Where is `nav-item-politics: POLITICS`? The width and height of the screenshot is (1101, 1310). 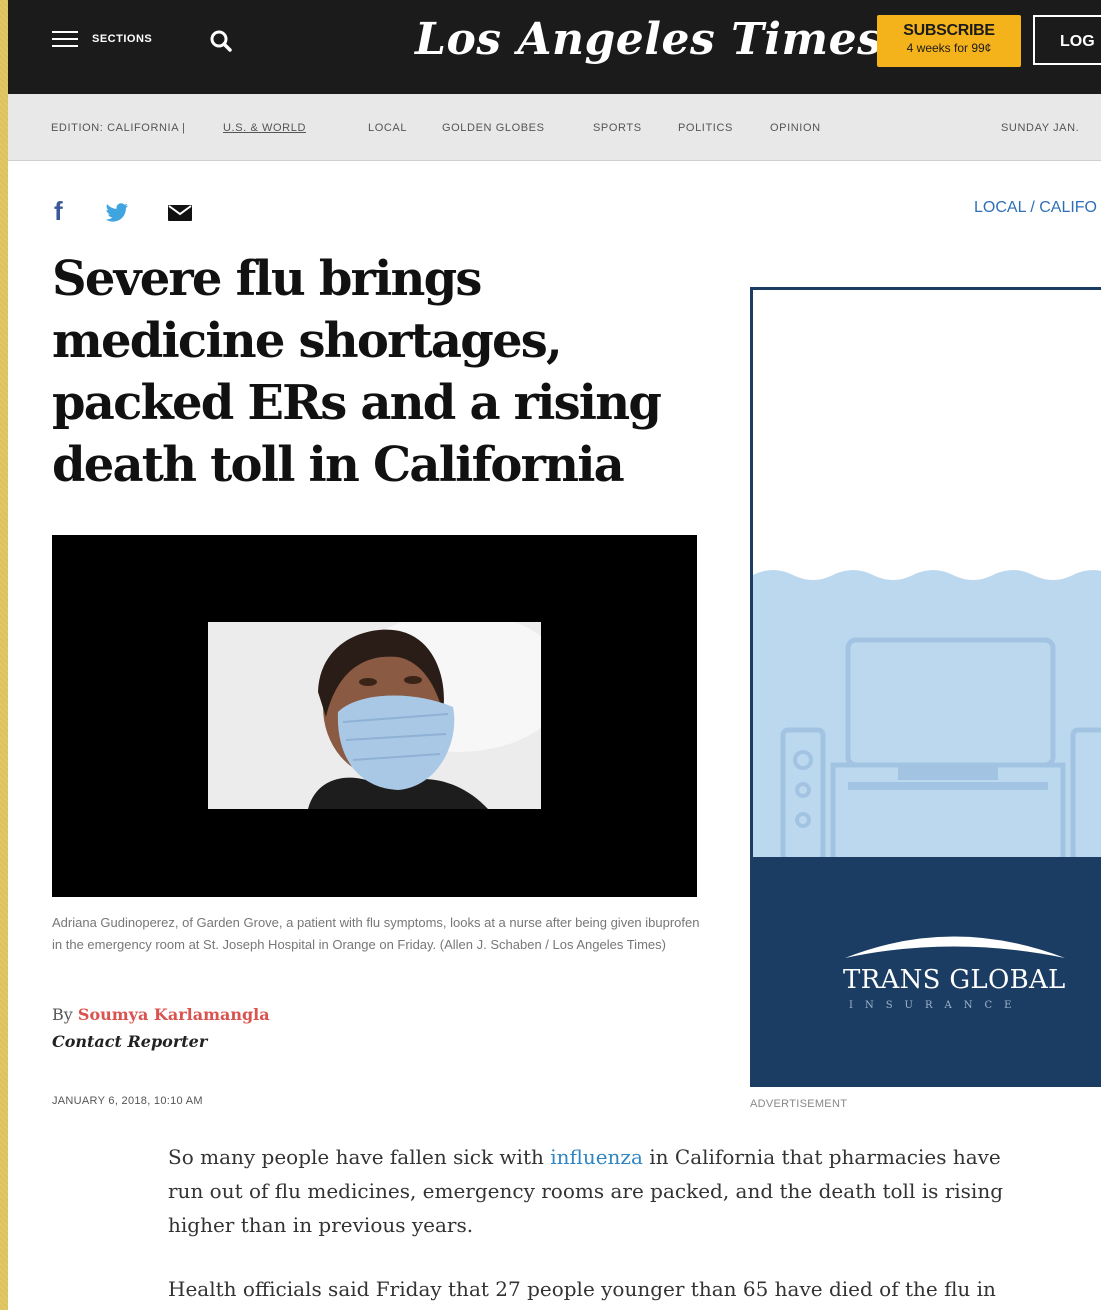 nav-item-politics: POLITICS is located at coordinates (705, 128).